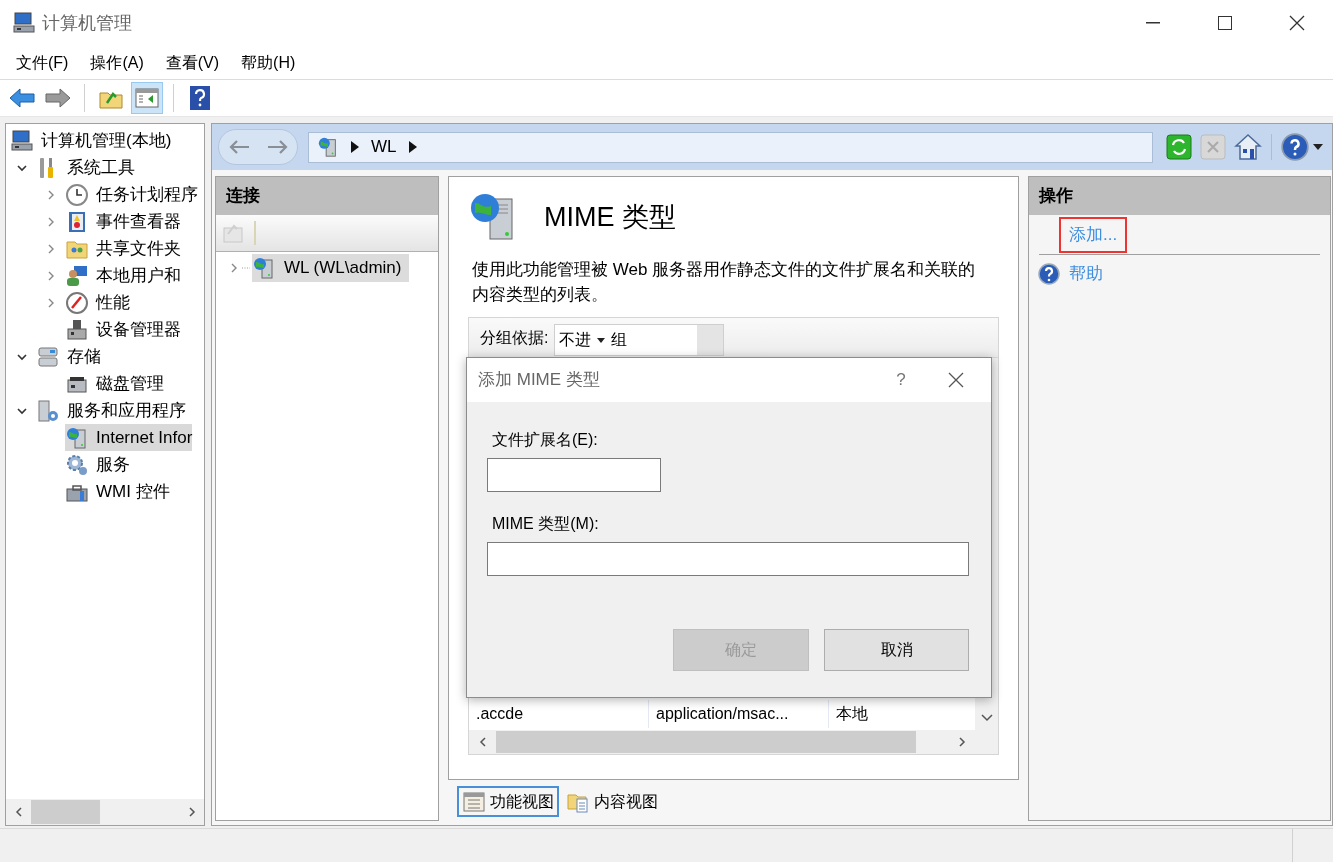 The image size is (1333, 862). Describe the element at coordinates (22, 98) in the screenshot. I see `back-arrow-icon` at that location.